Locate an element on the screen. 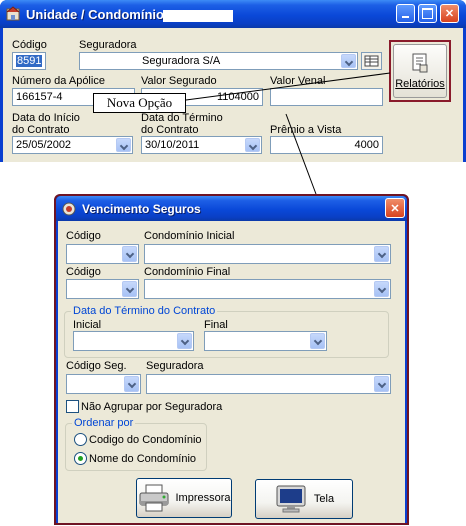 This screenshot has height=526, width=466. nao-agrupar-checkbox is located at coordinates (72, 406).